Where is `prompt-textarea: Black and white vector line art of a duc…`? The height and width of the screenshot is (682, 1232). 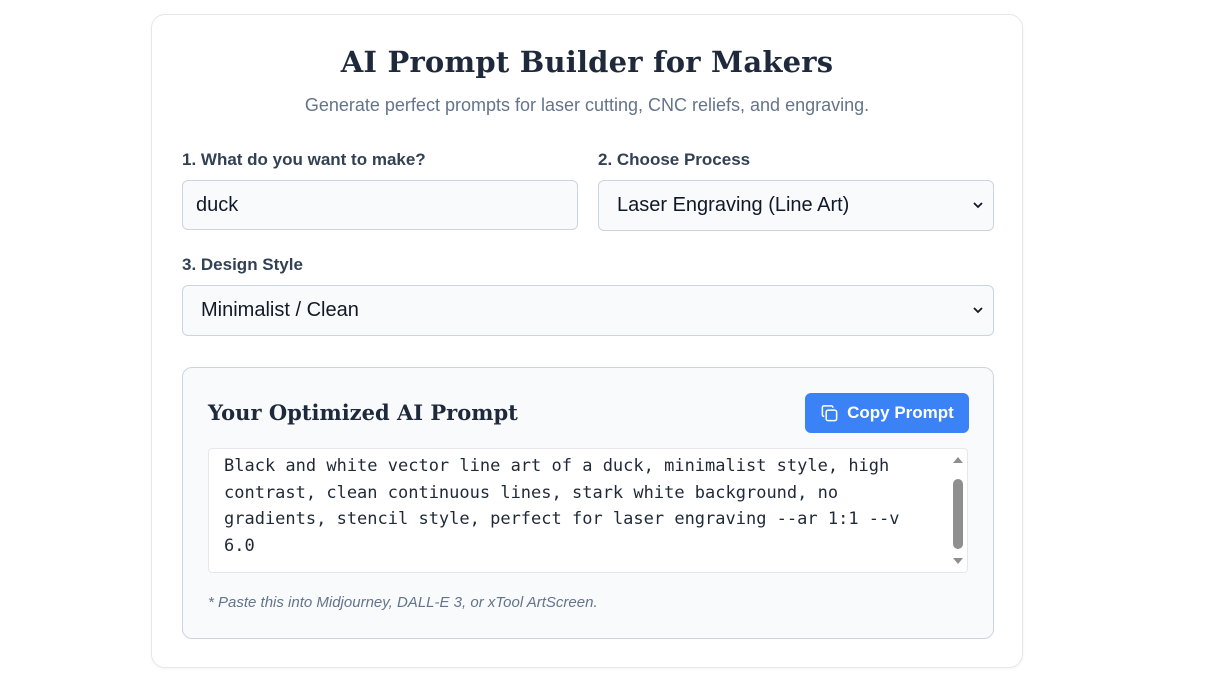 prompt-textarea: Black and white vector line art of a duc… is located at coordinates (588, 510).